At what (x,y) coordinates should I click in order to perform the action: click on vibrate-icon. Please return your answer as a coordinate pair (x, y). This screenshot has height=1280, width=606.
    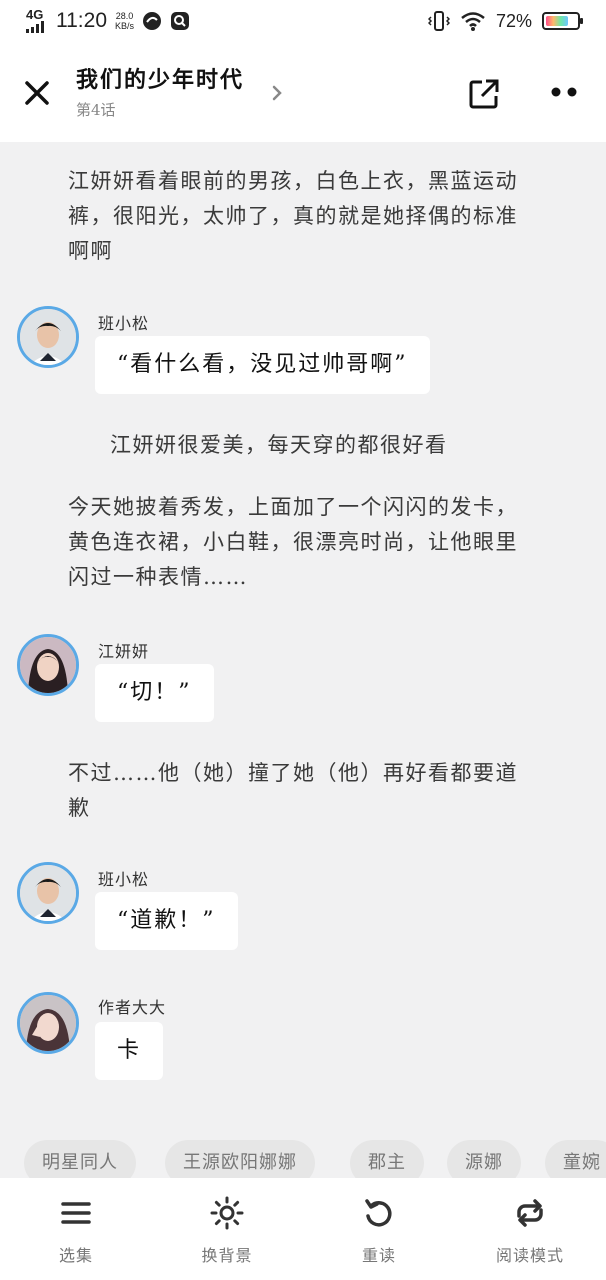
    Looking at the image, I should click on (438, 21).